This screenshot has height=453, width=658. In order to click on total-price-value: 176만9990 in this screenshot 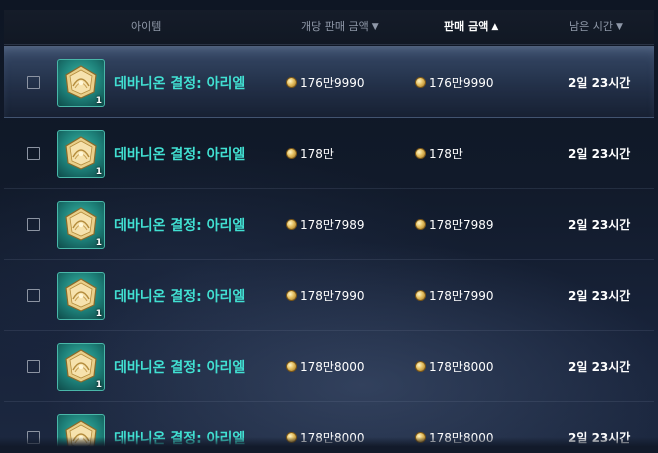, I will do `click(461, 83)`.